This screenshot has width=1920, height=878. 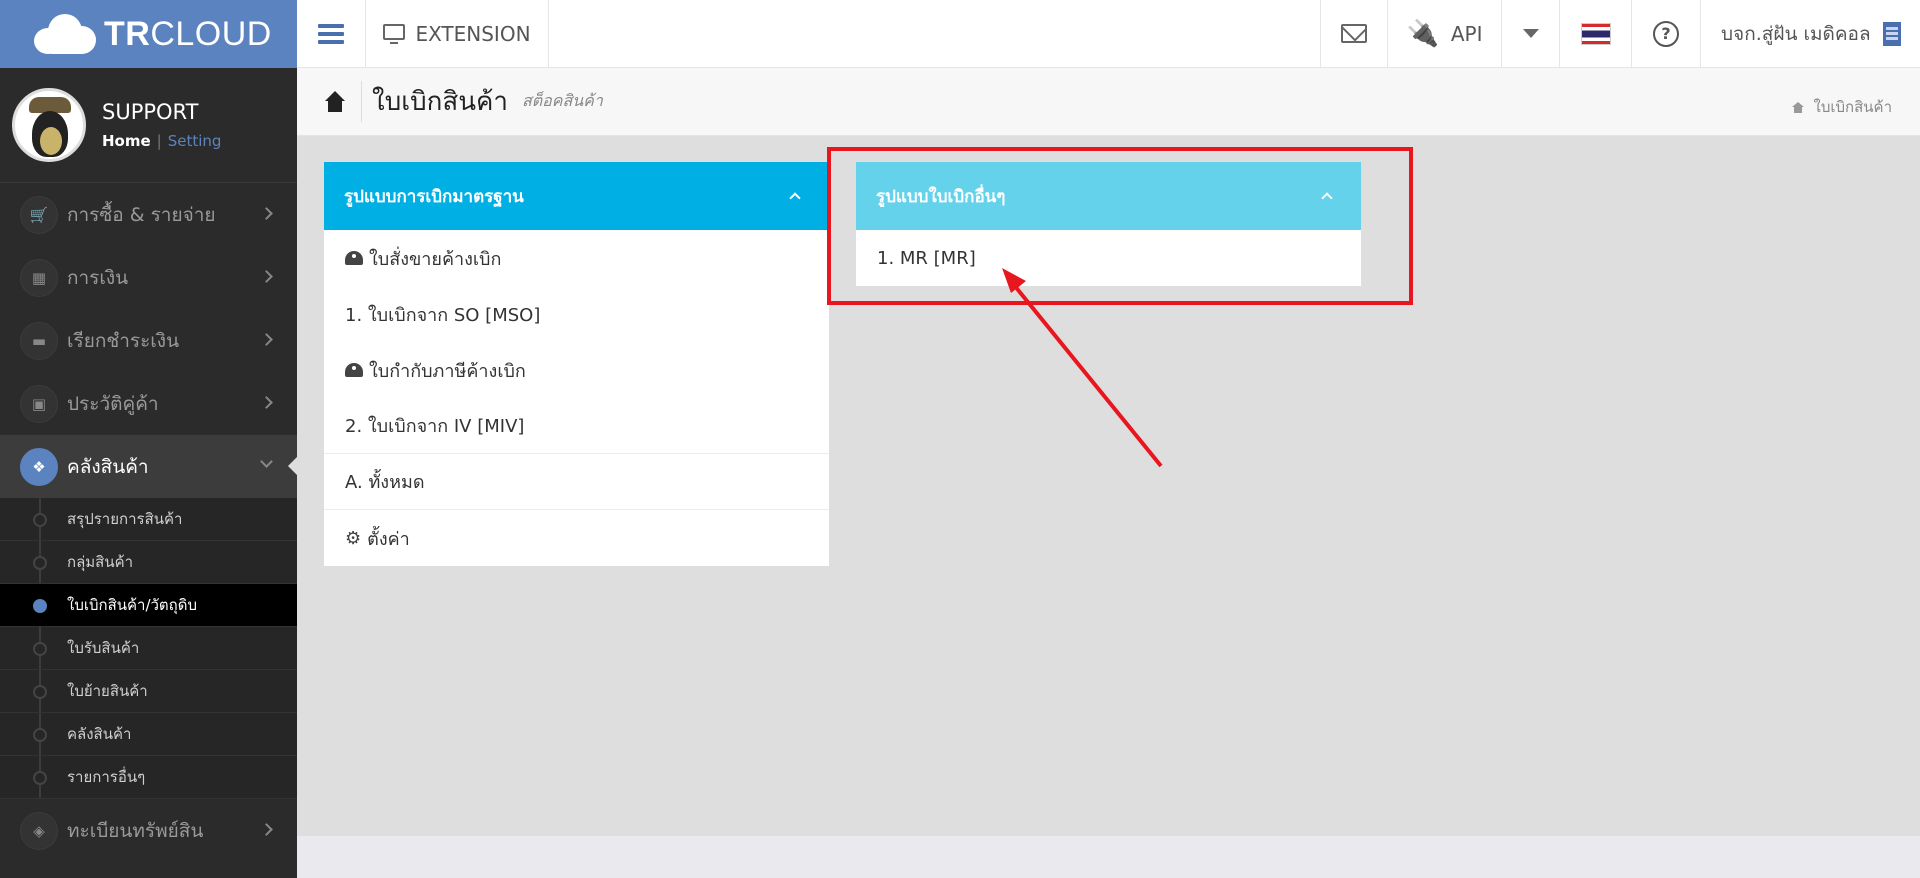 What do you see at coordinates (39, 830) in the screenshot?
I see `diamond-icon: ◈` at bounding box center [39, 830].